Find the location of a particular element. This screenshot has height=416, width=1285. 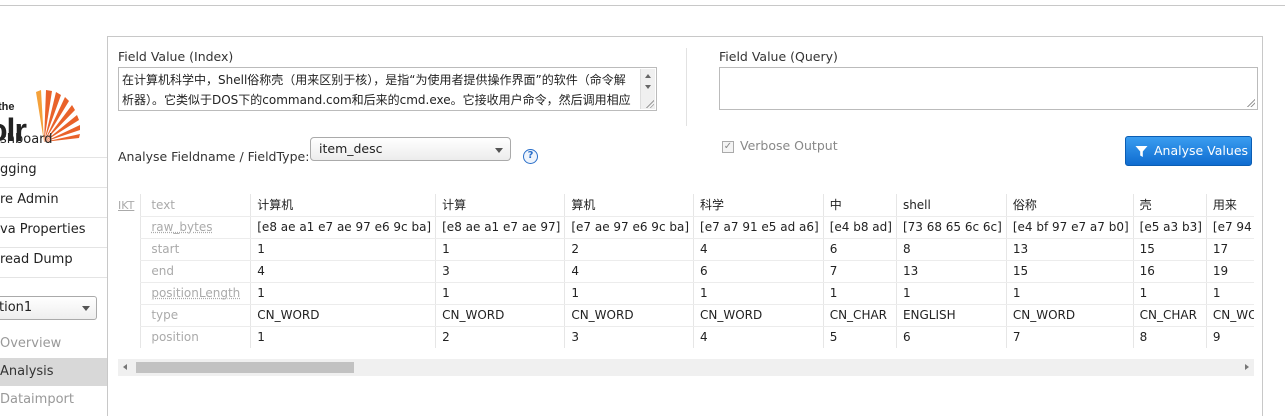

row-name: positionLength is located at coordinates (196, 293).